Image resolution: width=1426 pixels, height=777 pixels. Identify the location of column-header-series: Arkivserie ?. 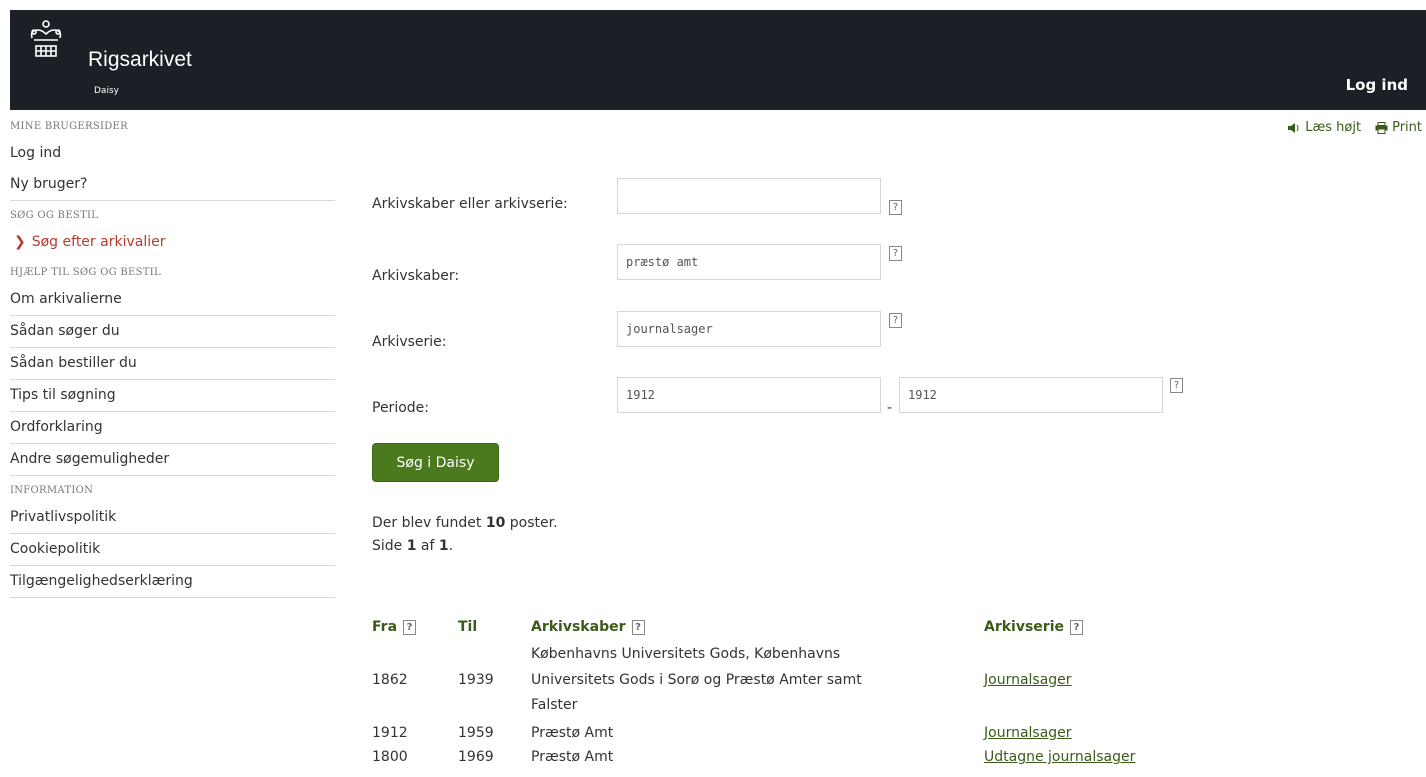
(1034, 627).